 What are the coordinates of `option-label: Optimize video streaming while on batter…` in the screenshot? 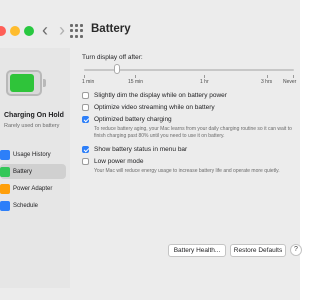 It's located at (154, 107).